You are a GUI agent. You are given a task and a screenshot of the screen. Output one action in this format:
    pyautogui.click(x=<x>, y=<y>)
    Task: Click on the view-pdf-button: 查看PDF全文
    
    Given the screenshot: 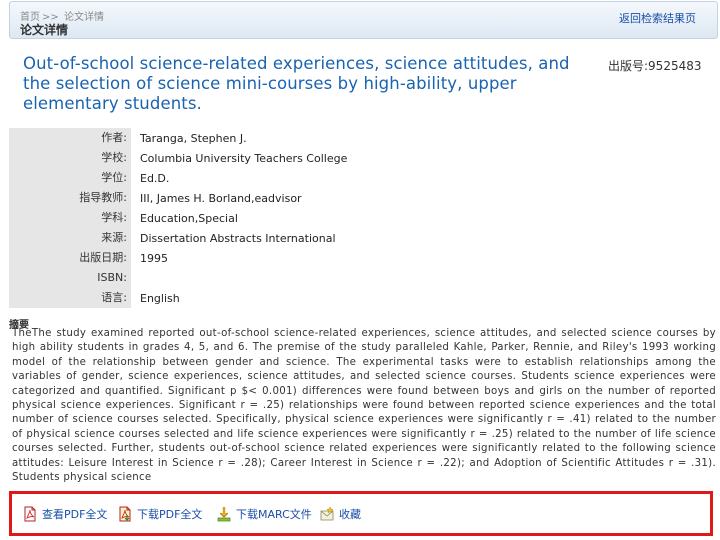 What is the action you would take?
    pyautogui.click(x=64, y=514)
    